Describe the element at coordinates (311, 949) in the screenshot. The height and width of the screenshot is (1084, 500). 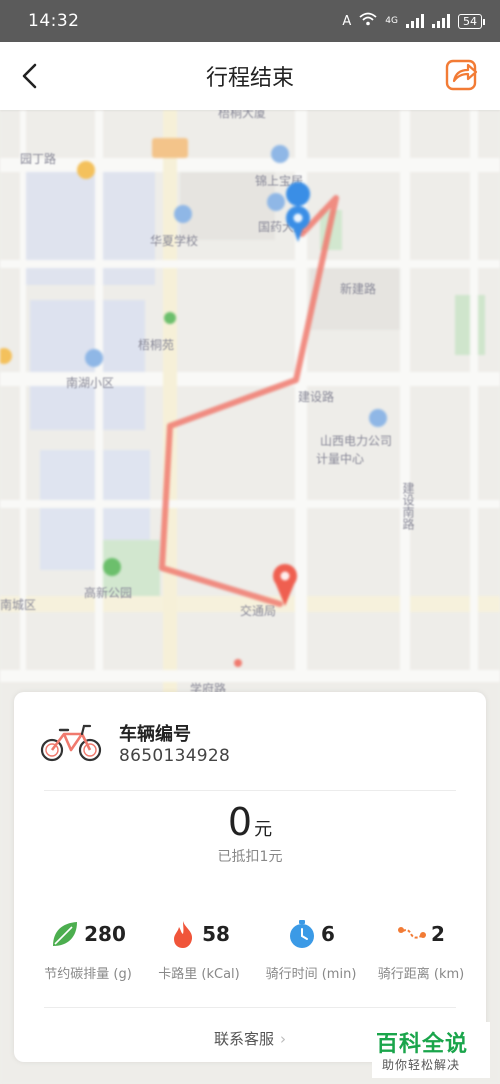
I see `stat-duration: 6 骑行时间 (min)` at that location.